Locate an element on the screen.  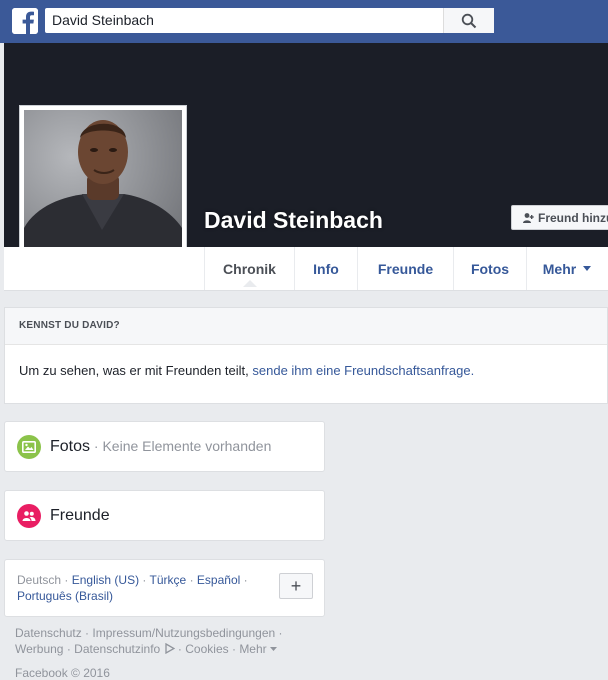
search-button is located at coordinates (468, 20).